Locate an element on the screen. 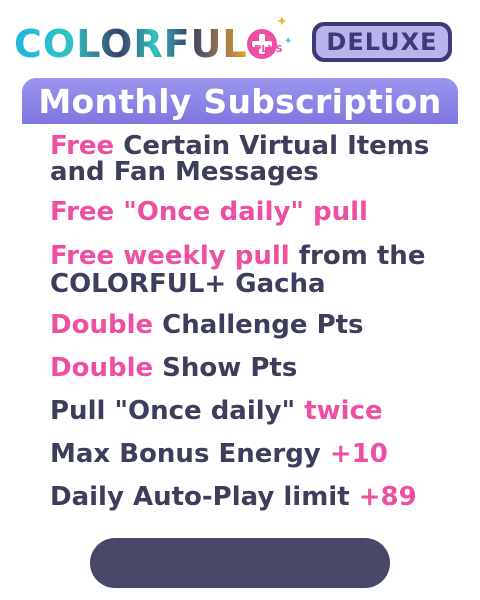 This screenshot has width=480, height=600. colorful-plus-logo: COLORFUL PLUS ✦ ✦ DELUXE is located at coordinates (240, 40).